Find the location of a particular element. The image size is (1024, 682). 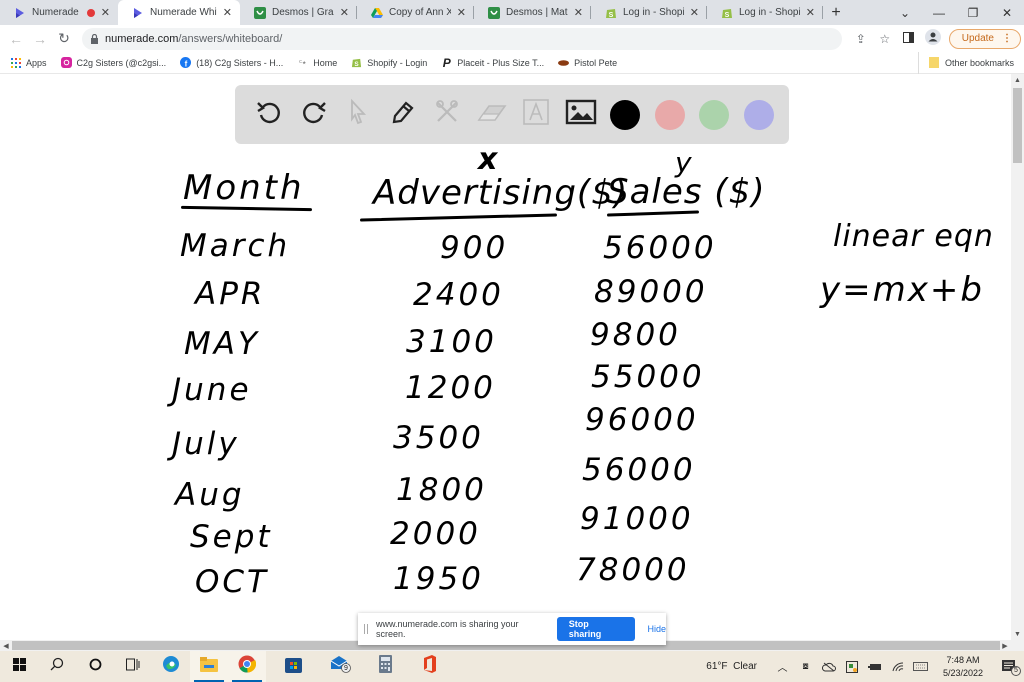

task-view-button is located at coordinates (133, 666).